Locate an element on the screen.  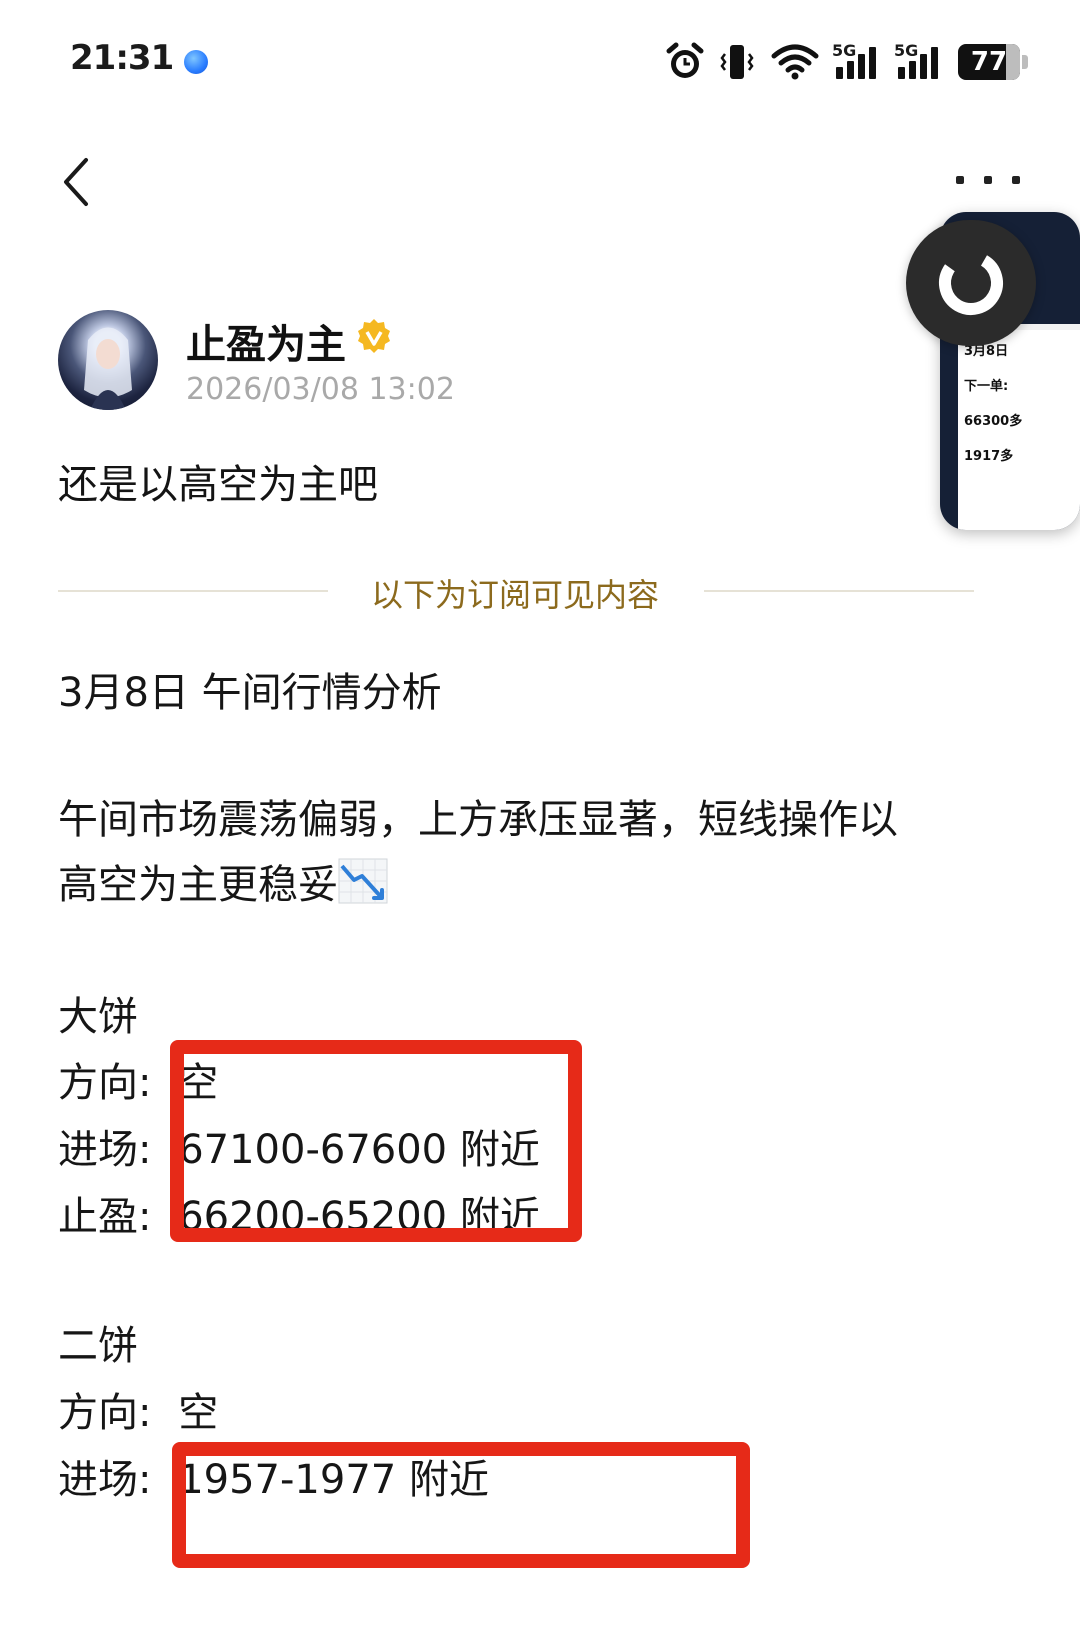
back-button is located at coordinates (79, 182).